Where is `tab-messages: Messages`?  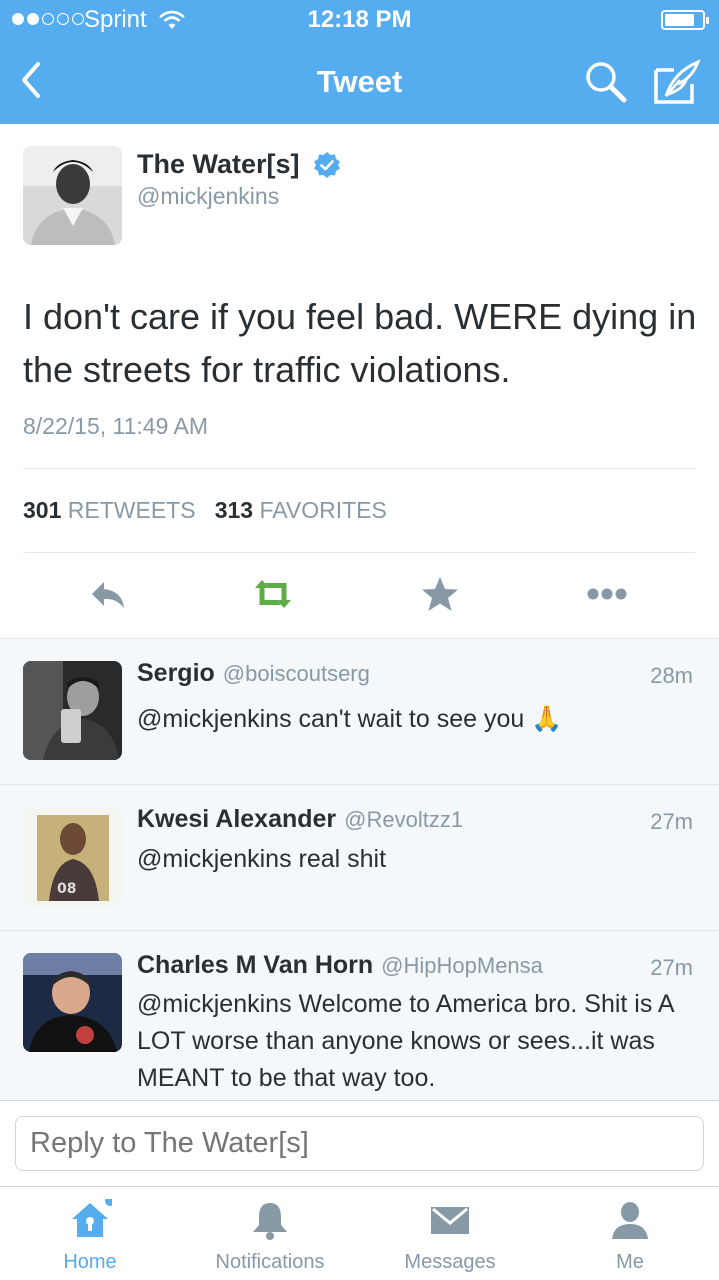
tab-messages: Messages is located at coordinates (450, 1233).